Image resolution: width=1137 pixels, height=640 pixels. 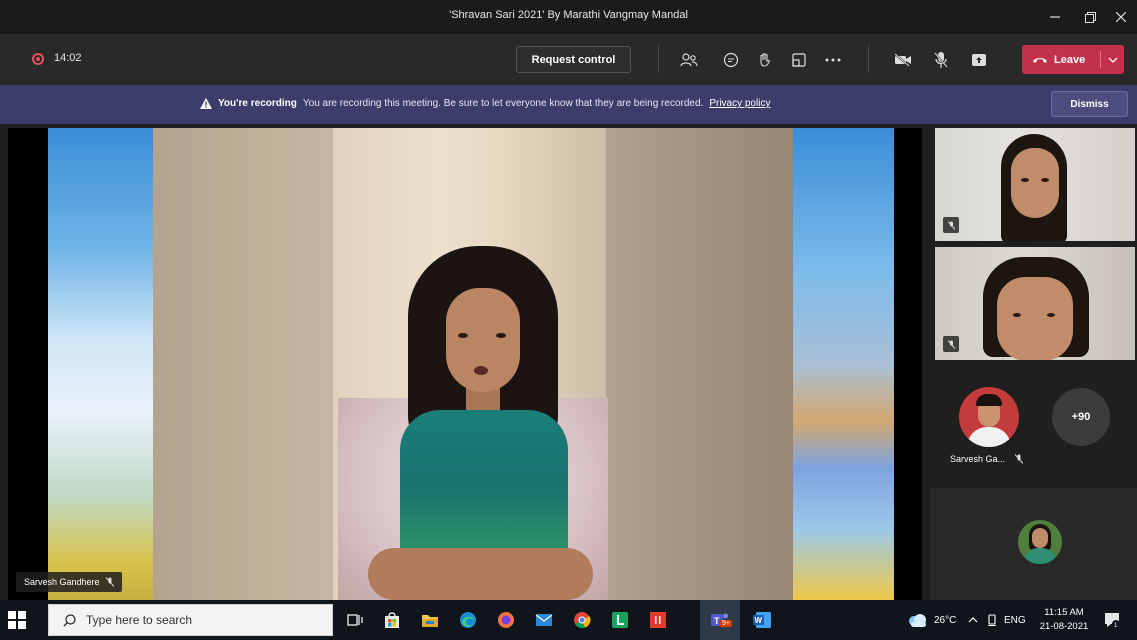 I want to click on close-icon, so click(x=1121, y=17).